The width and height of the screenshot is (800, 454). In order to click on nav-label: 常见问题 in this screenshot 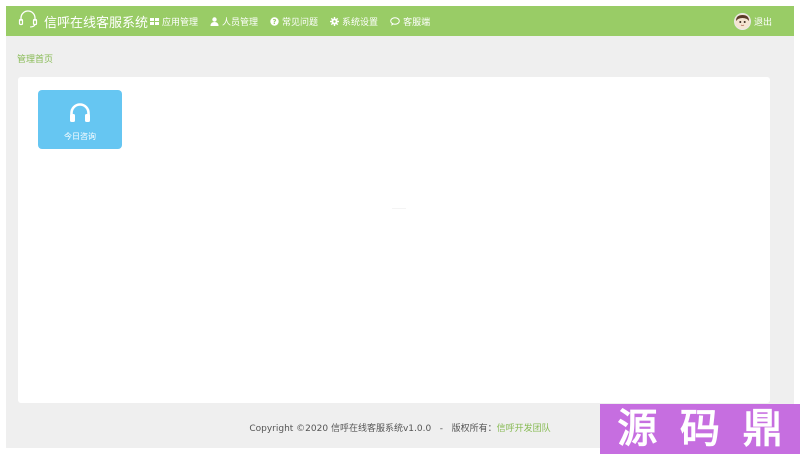, I will do `click(300, 22)`.